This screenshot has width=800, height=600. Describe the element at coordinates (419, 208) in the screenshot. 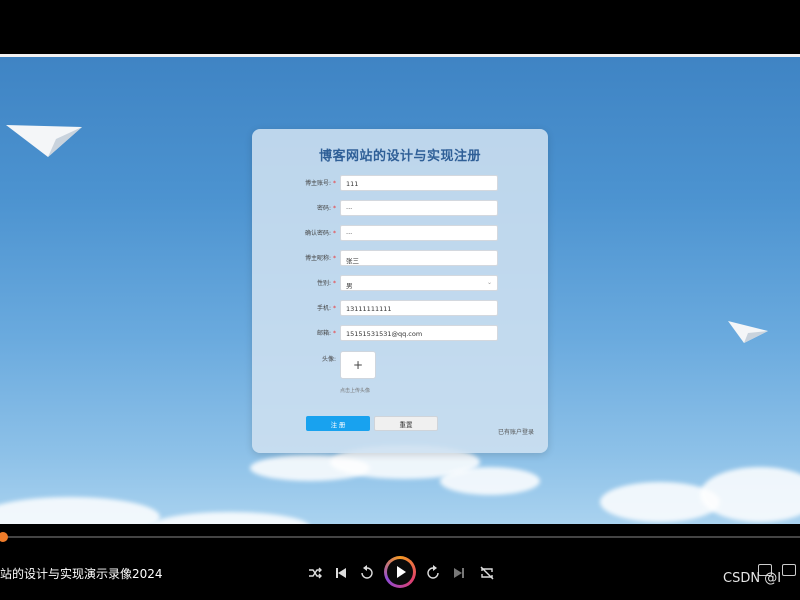

I see `password-input: ···` at that location.